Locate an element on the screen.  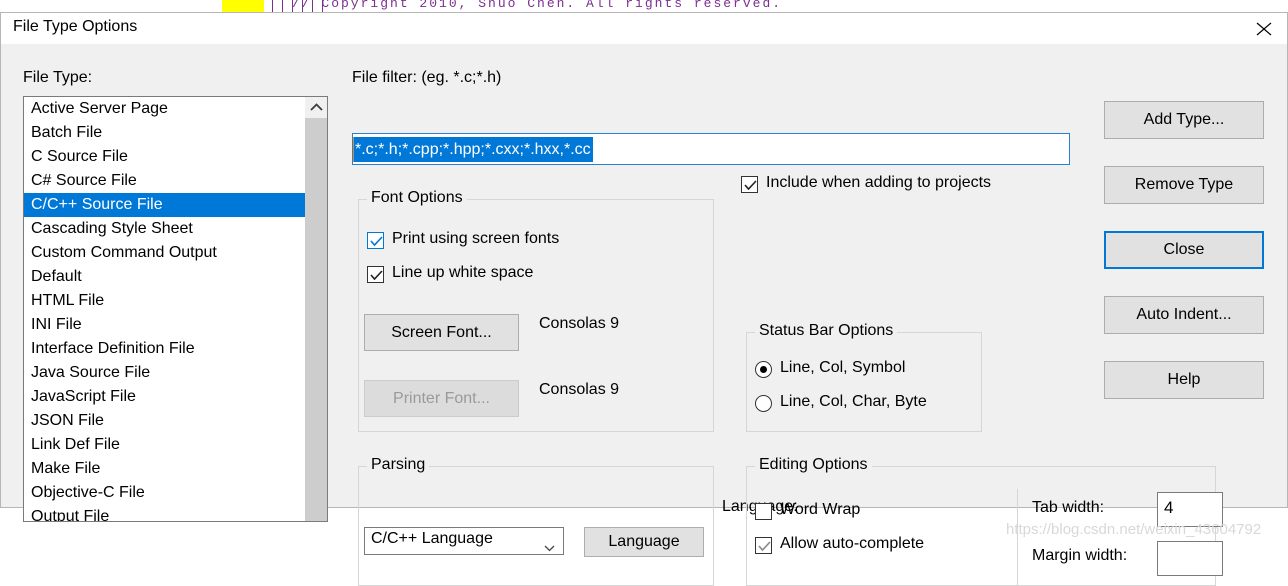
list-item: Java Source File is located at coordinates (164, 373).